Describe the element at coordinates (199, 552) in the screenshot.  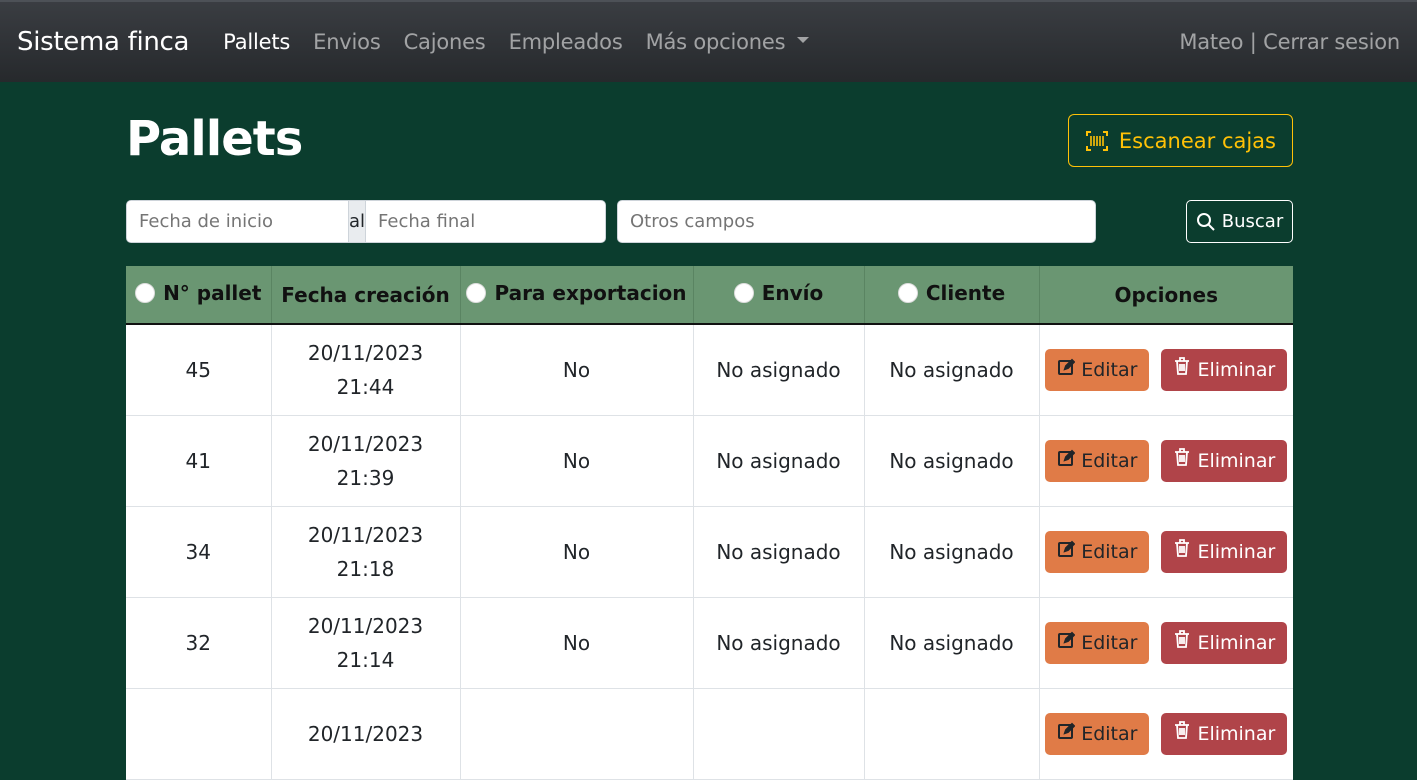
I see `cell-pallet-id: 34` at that location.